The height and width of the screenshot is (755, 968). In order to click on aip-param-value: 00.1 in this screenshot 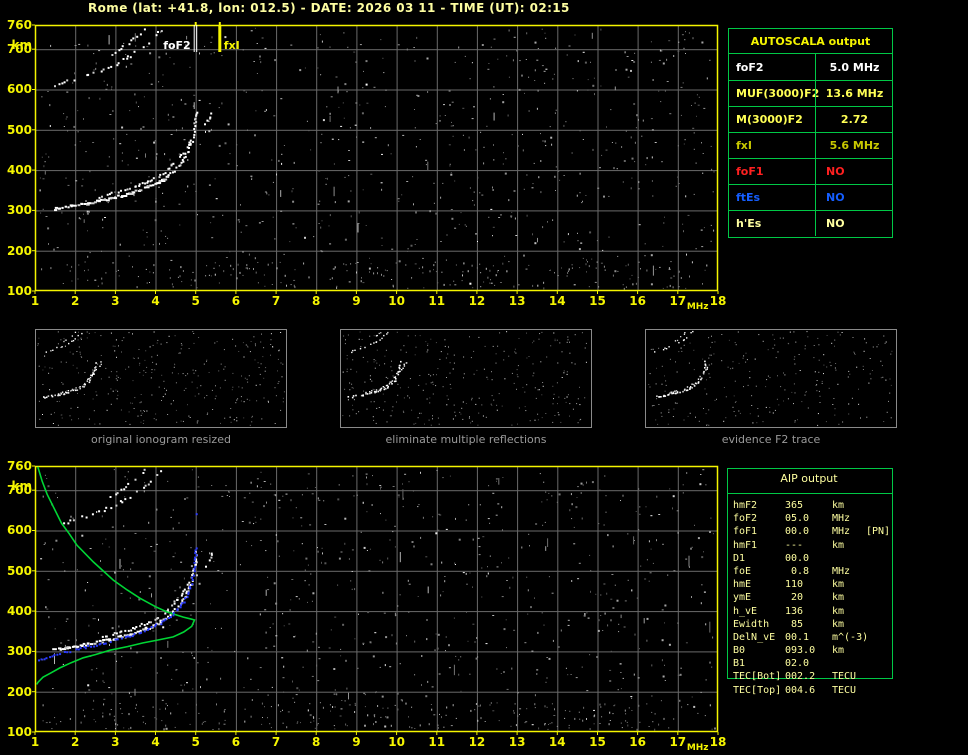, I will do `click(797, 637)`.